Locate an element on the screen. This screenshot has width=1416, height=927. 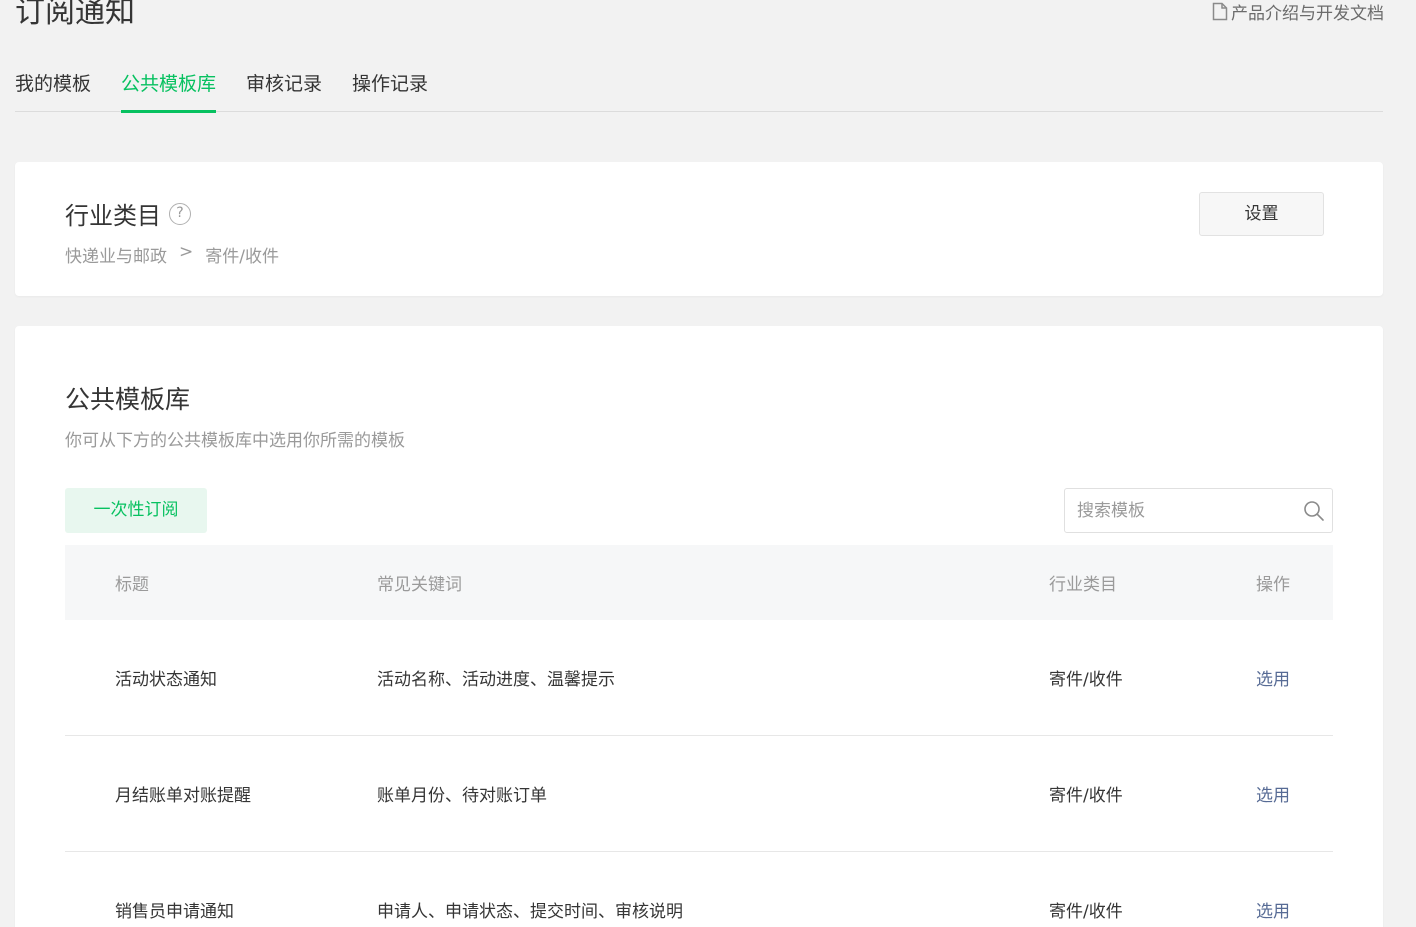
search-input is located at coordinates (1180, 510).